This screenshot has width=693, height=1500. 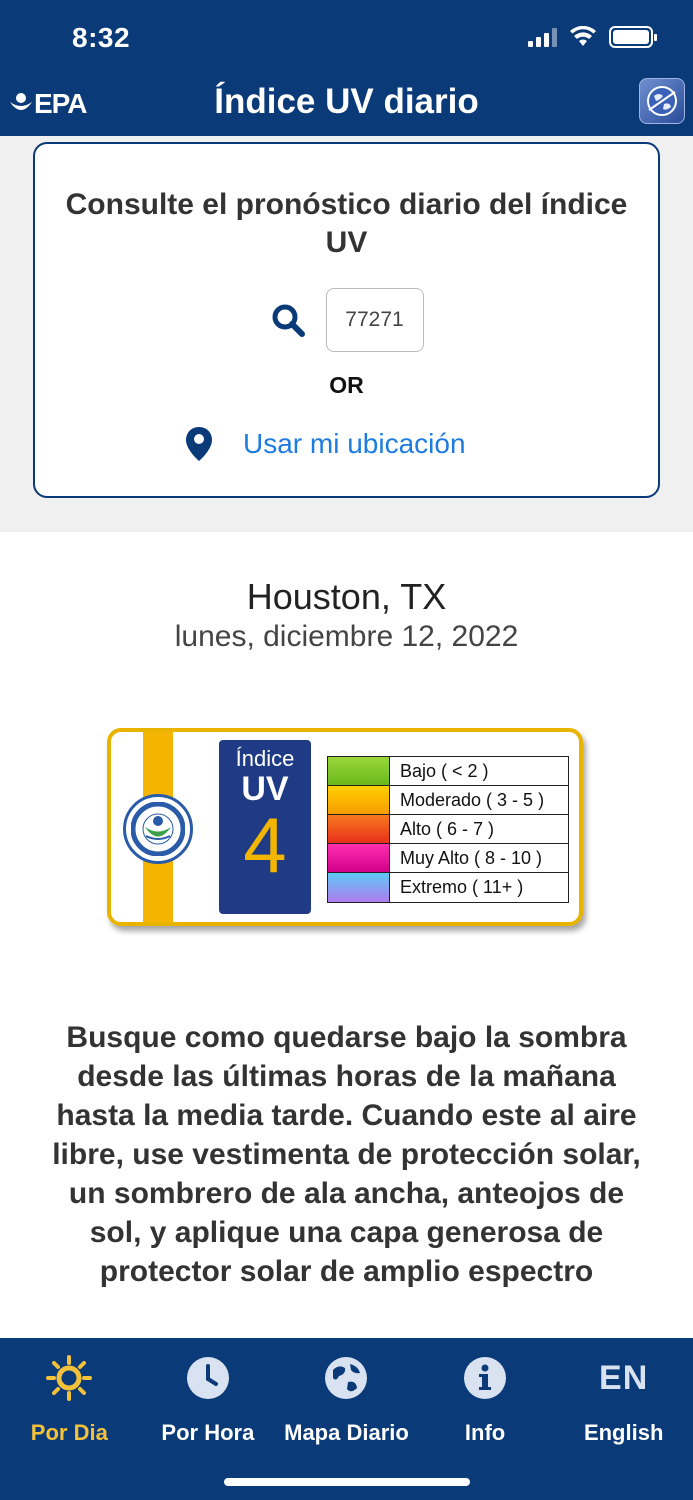 I want to click on uv-indice-label: Índice, so click(x=265, y=758).